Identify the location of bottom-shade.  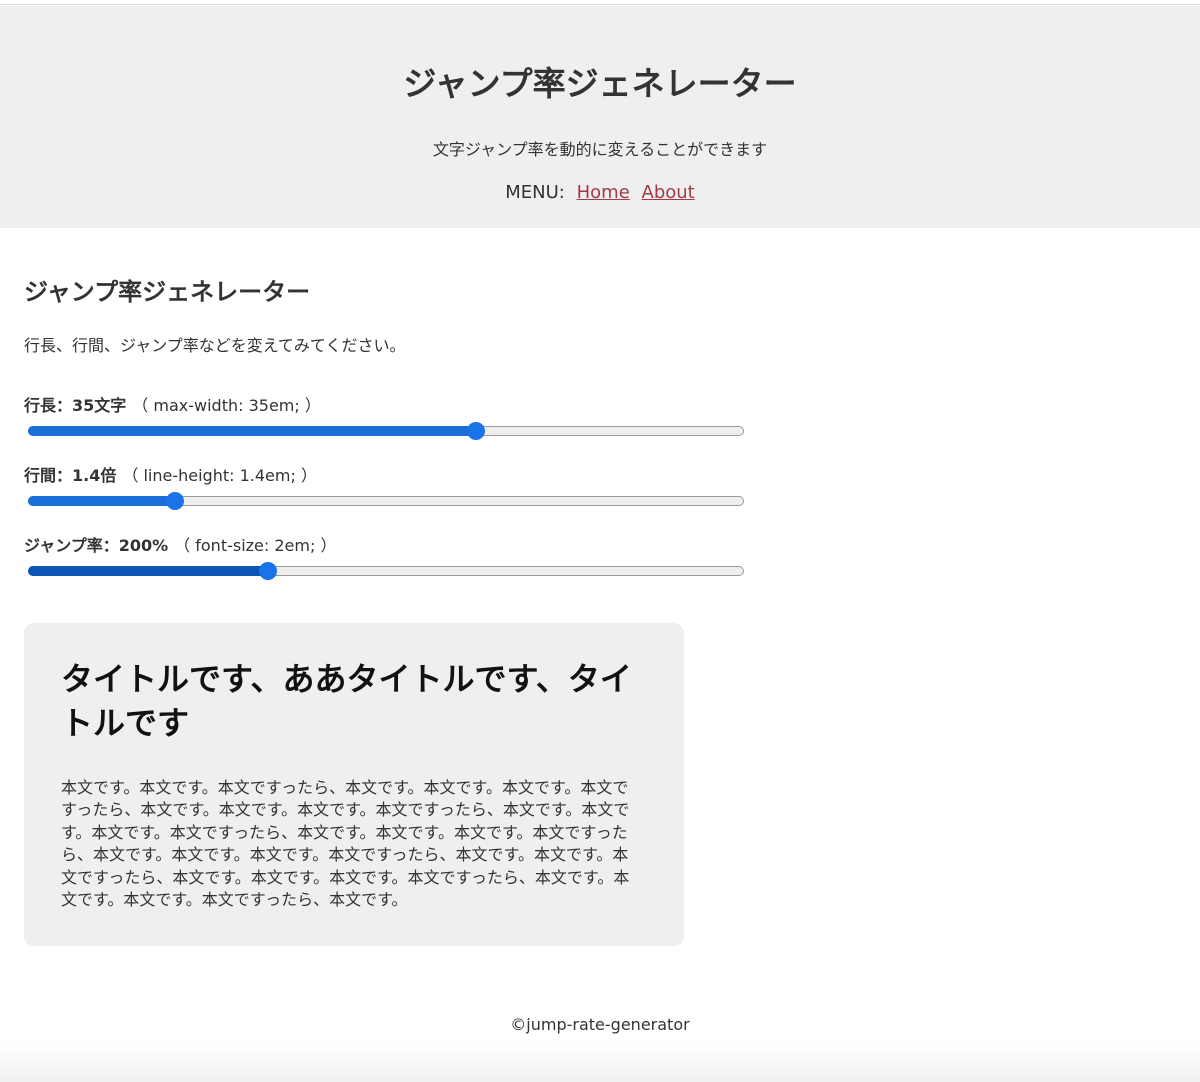
(600, 1062).